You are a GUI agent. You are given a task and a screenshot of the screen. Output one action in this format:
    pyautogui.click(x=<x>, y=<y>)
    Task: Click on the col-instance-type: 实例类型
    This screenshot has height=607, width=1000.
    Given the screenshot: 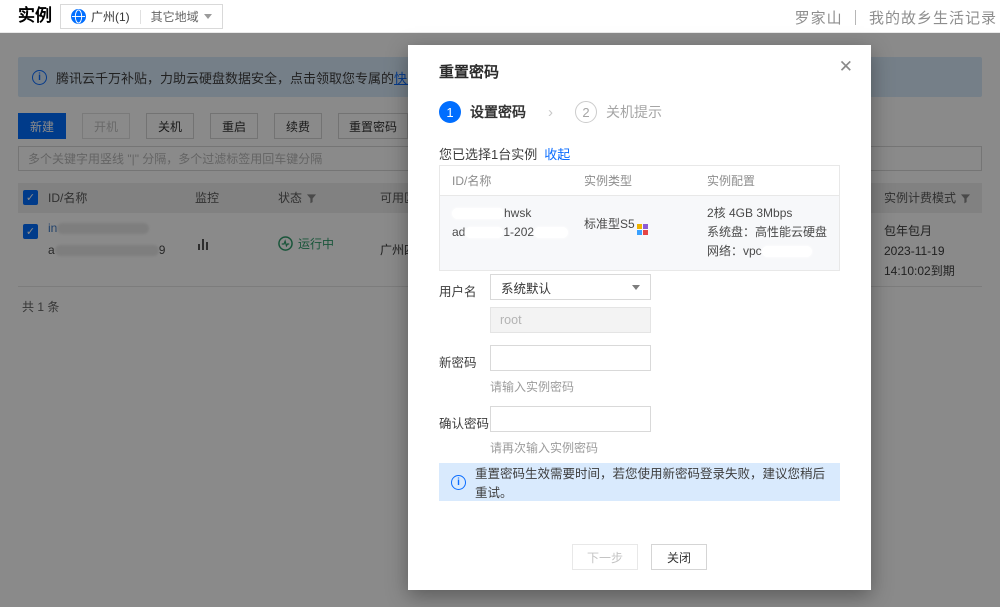 What is the action you would take?
    pyautogui.click(x=608, y=181)
    